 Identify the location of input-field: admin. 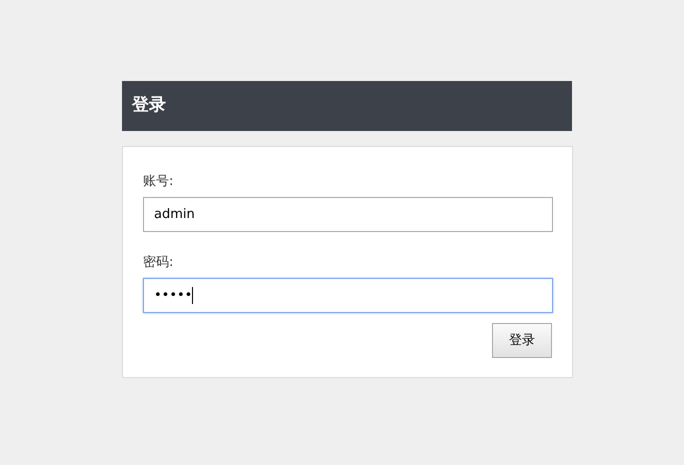
(348, 214).